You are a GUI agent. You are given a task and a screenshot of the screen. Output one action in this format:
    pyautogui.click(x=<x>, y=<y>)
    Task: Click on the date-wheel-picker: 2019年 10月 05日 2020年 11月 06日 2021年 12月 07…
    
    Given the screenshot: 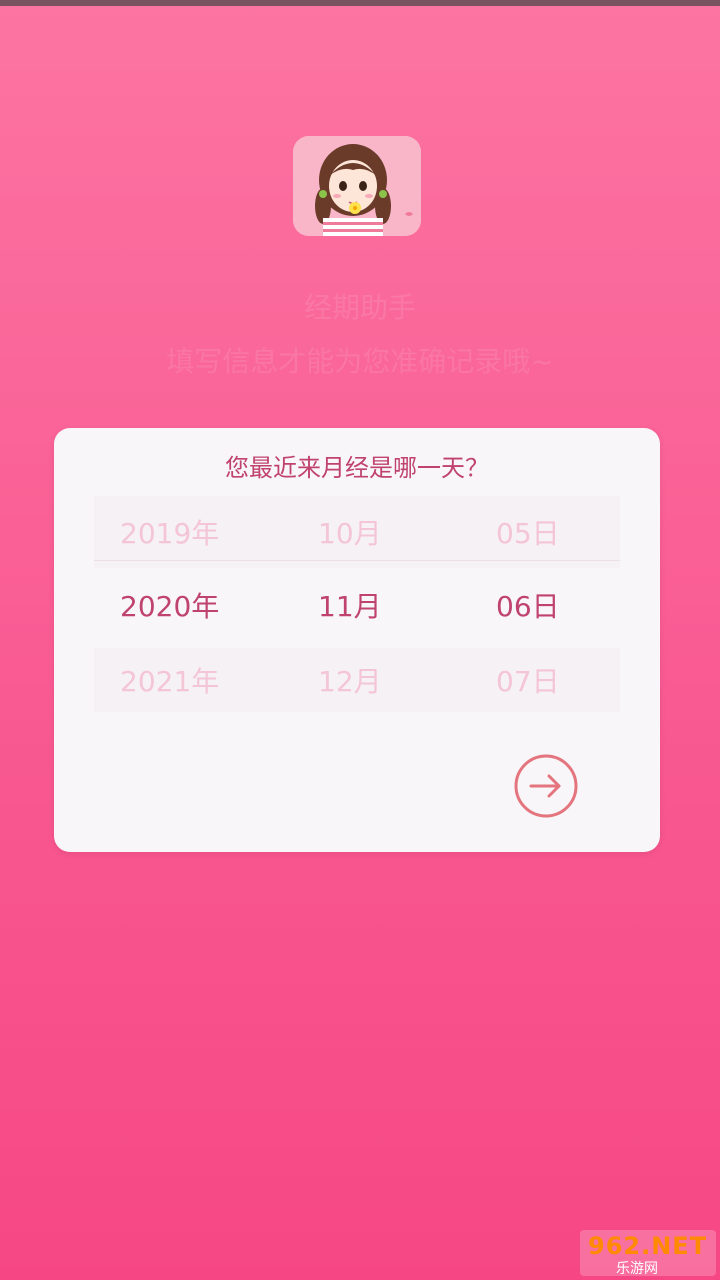 What is the action you would take?
    pyautogui.click(x=357, y=604)
    